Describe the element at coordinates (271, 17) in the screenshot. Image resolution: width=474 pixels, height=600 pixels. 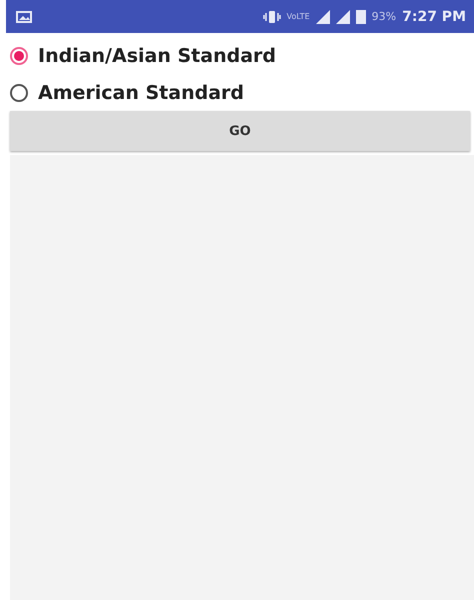
I see `vibrate-icon` at that location.